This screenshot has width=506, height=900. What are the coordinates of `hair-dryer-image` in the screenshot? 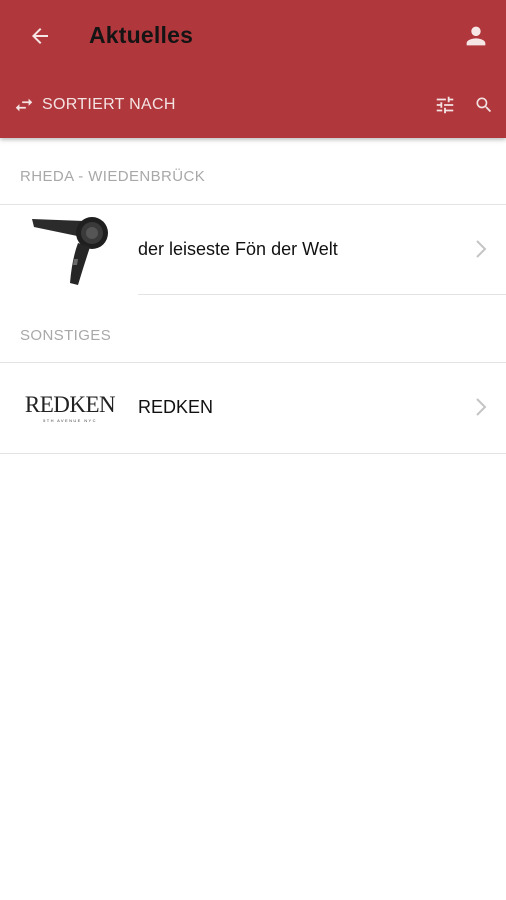 It's located at (70, 250).